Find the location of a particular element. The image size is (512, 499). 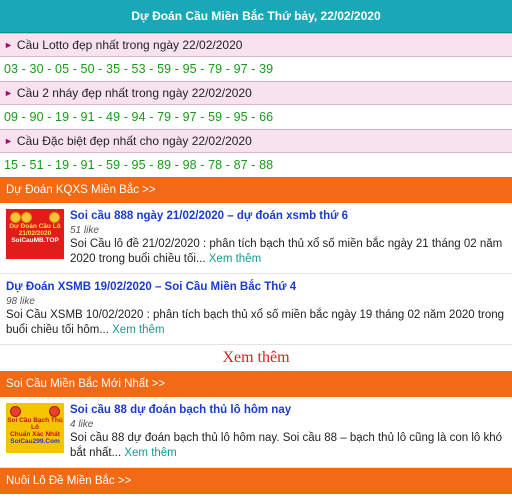

thumbnail-line-2: Chuẩn Xác Nhất is located at coordinates (35, 434).